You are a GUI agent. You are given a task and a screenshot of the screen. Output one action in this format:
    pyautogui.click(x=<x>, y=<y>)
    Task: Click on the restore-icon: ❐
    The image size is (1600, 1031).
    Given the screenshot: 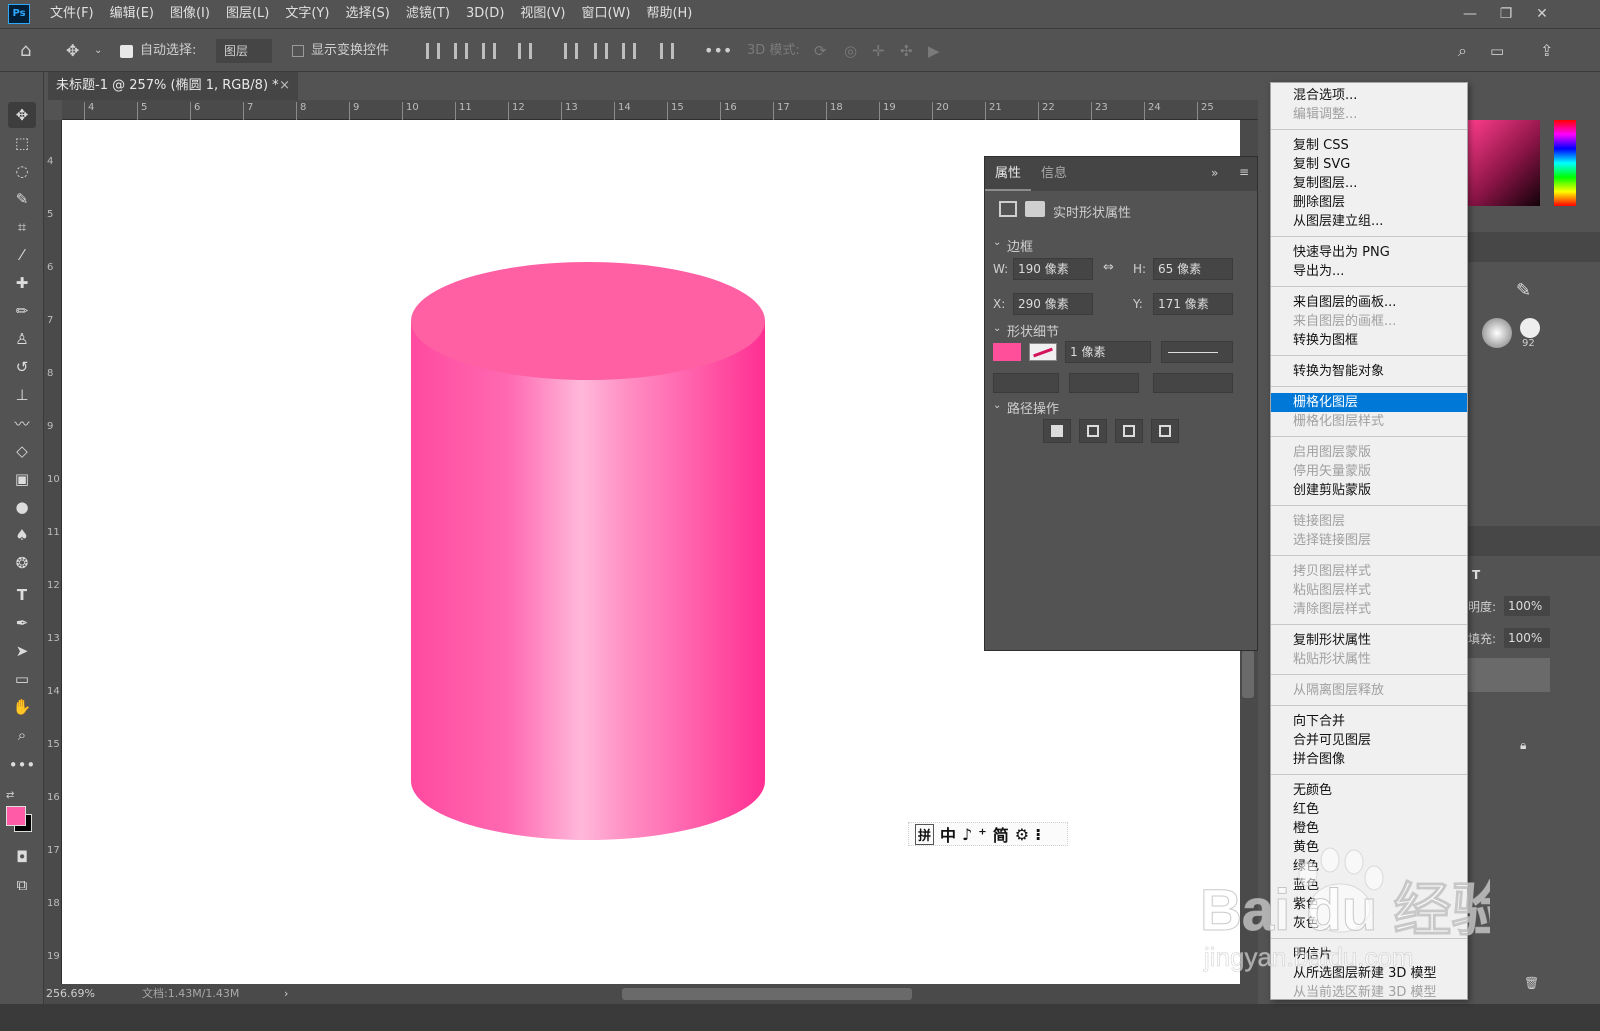 What is the action you would take?
    pyautogui.click(x=1506, y=14)
    